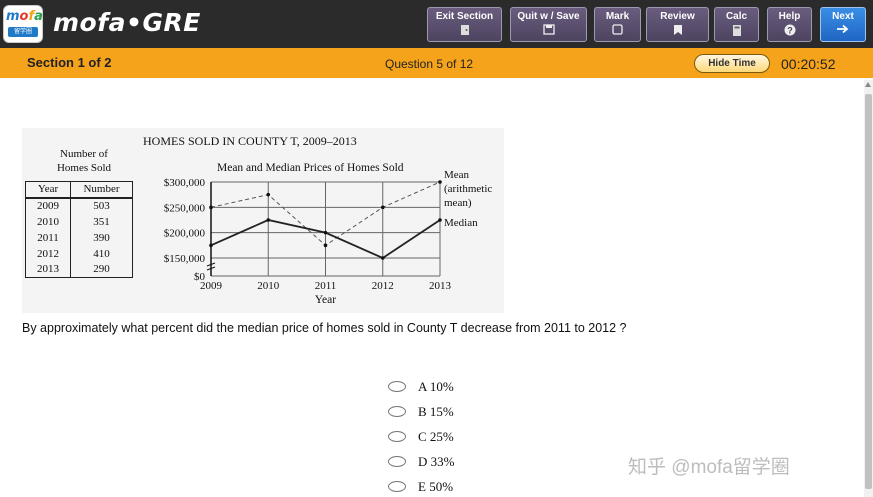  Describe the element at coordinates (808, 64) in the screenshot. I see `countdown-timer: 00:20:52` at that location.